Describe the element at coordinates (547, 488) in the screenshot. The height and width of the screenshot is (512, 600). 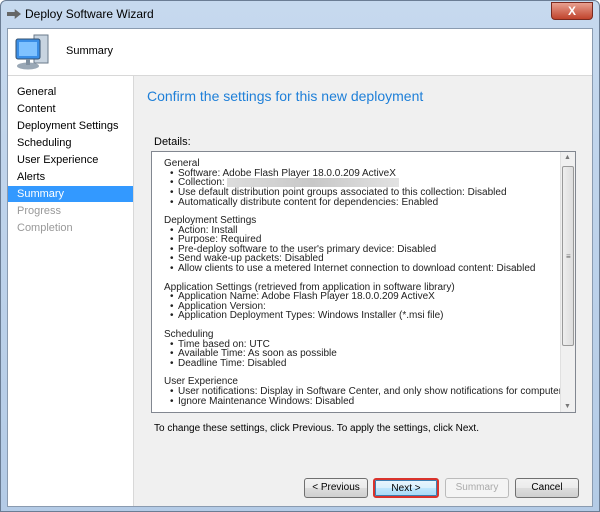
I see `cancel-button: Cancel` at that location.